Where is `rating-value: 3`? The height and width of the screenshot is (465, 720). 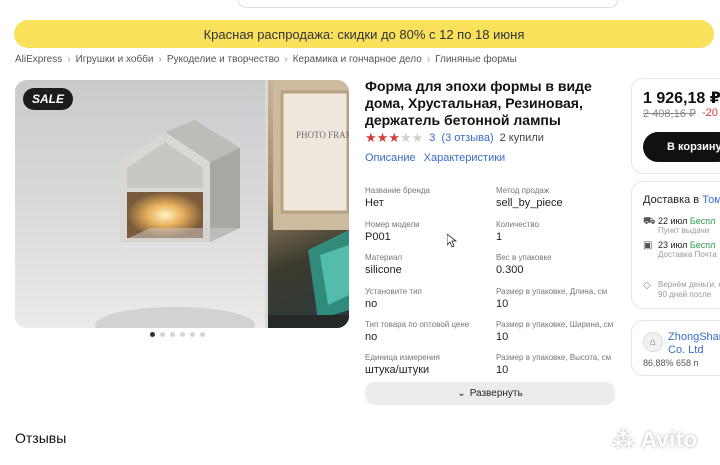
rating-value: 3 is located at coordinates (432, 138).